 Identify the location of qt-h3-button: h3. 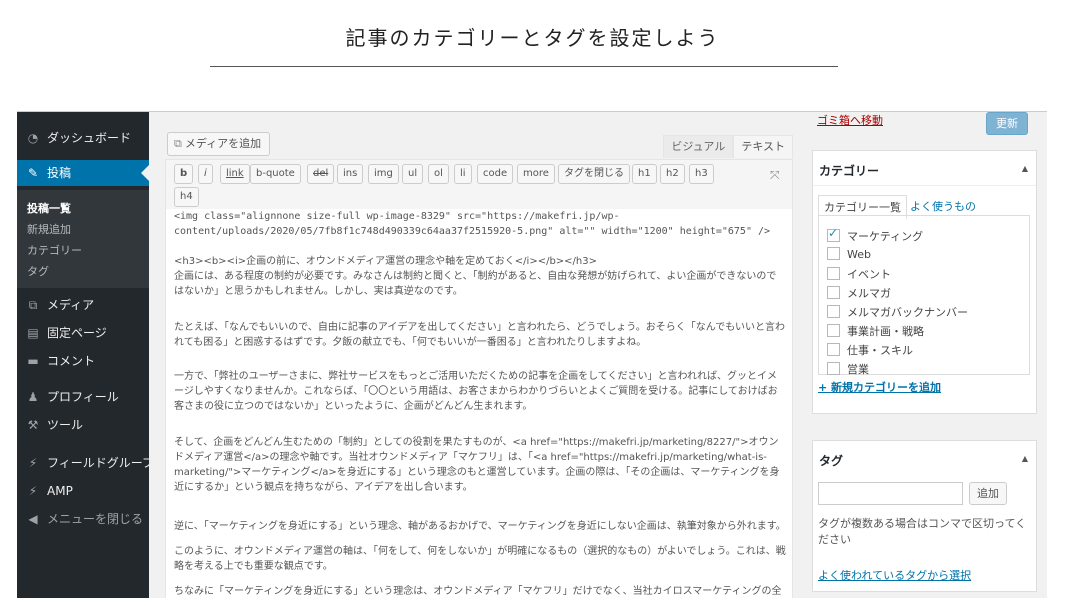
(701, 174).